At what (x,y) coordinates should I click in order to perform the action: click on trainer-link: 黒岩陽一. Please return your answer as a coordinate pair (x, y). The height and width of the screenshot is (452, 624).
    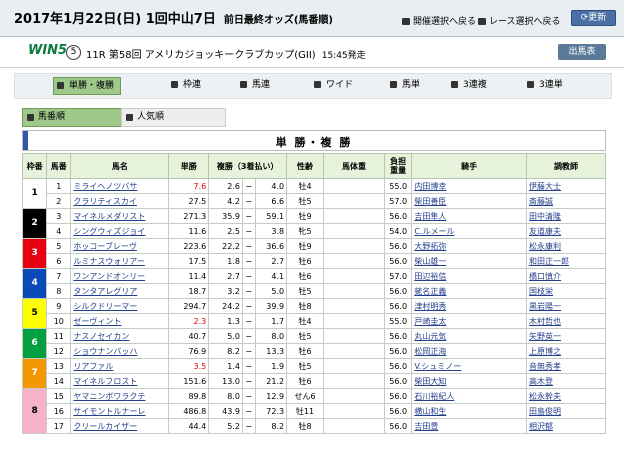
    Looking at the image, I should click on (566, 306).